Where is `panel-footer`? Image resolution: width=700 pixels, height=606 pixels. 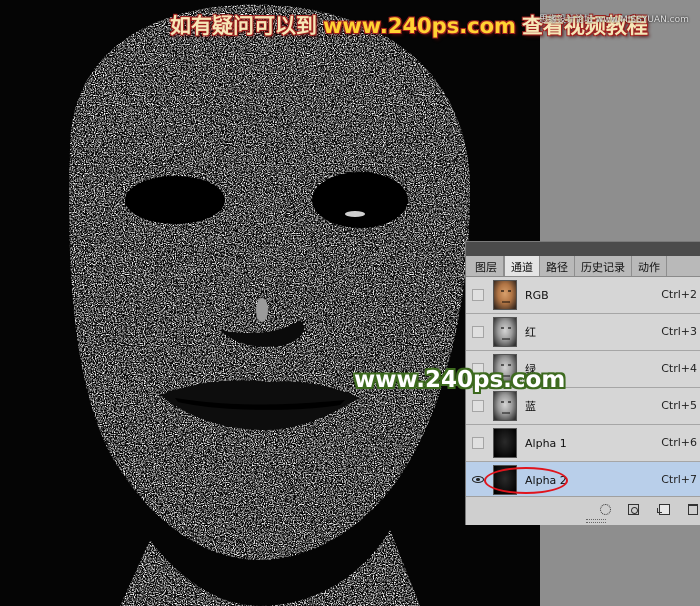 panel-footer is located at coordinates (583, 510).